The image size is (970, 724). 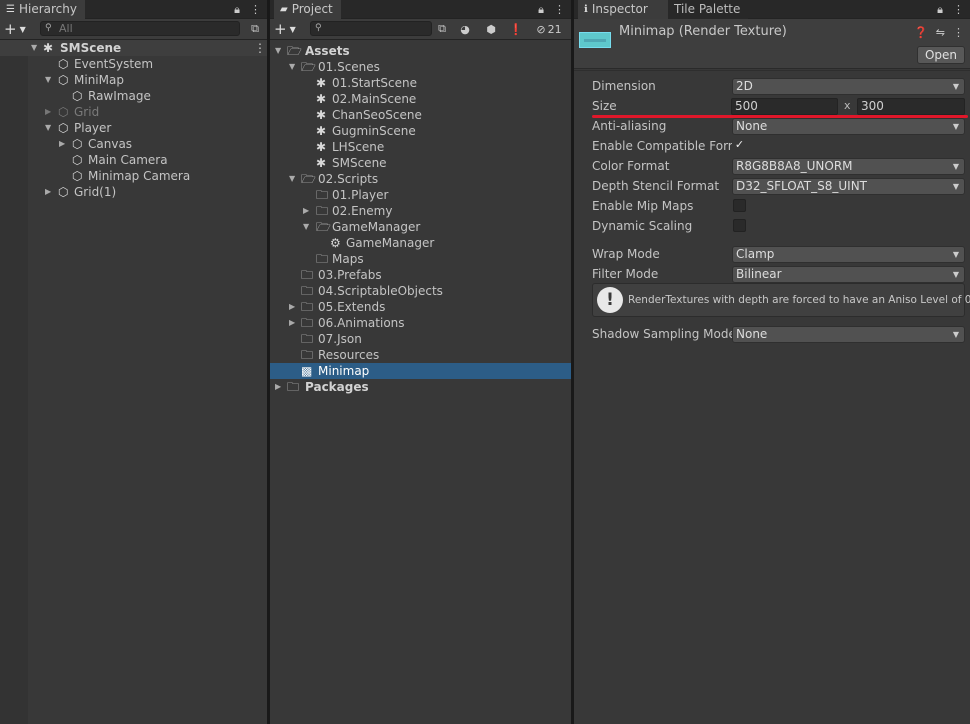 I want to click on search-icon: ⚲, so click(x=318, y=28).